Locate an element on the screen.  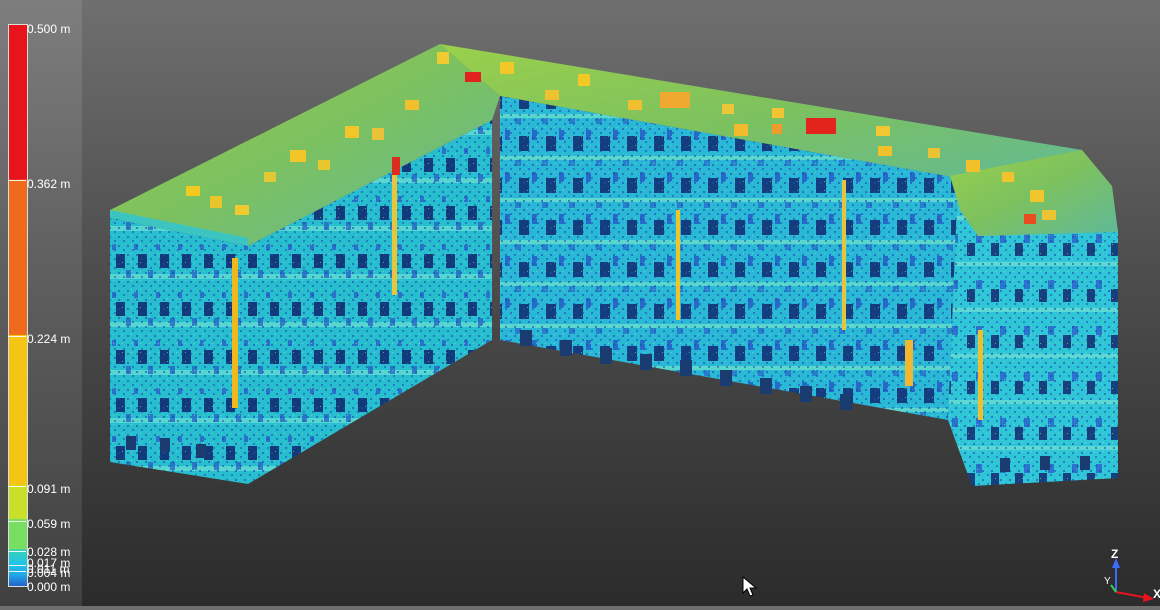
axis-label-y: Y is located at coordinates (1107, 581).